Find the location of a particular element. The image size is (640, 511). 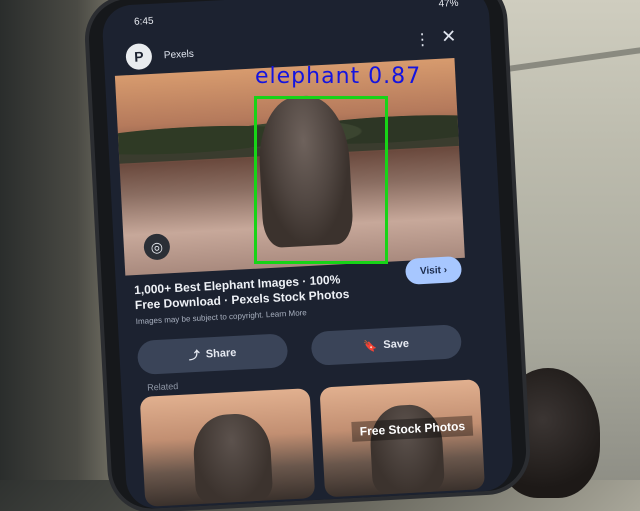

more-options-icon: ⋮ is located at coordinates (422, 39).